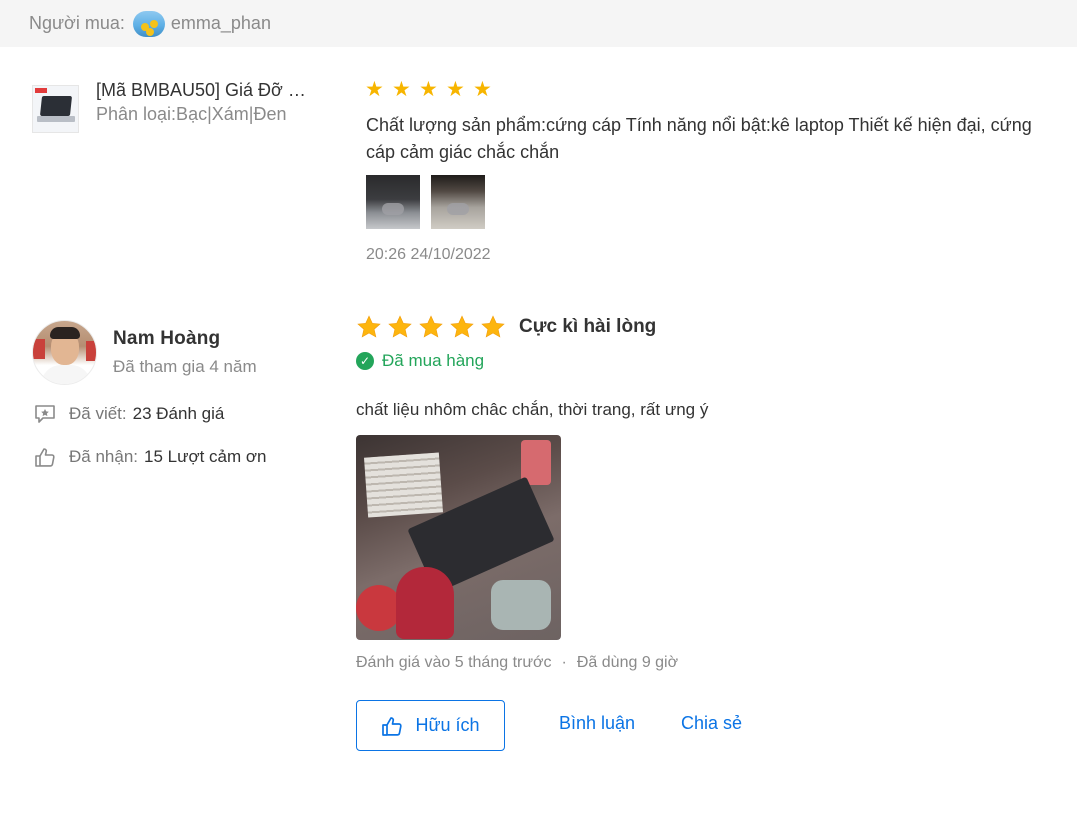 The image size is (1077, 830). Describe the element at coordinates (201, 90) in the screenshot. I see `product-name: [Mã BMBAU50] Giá Đỡ Laptop` at that location.